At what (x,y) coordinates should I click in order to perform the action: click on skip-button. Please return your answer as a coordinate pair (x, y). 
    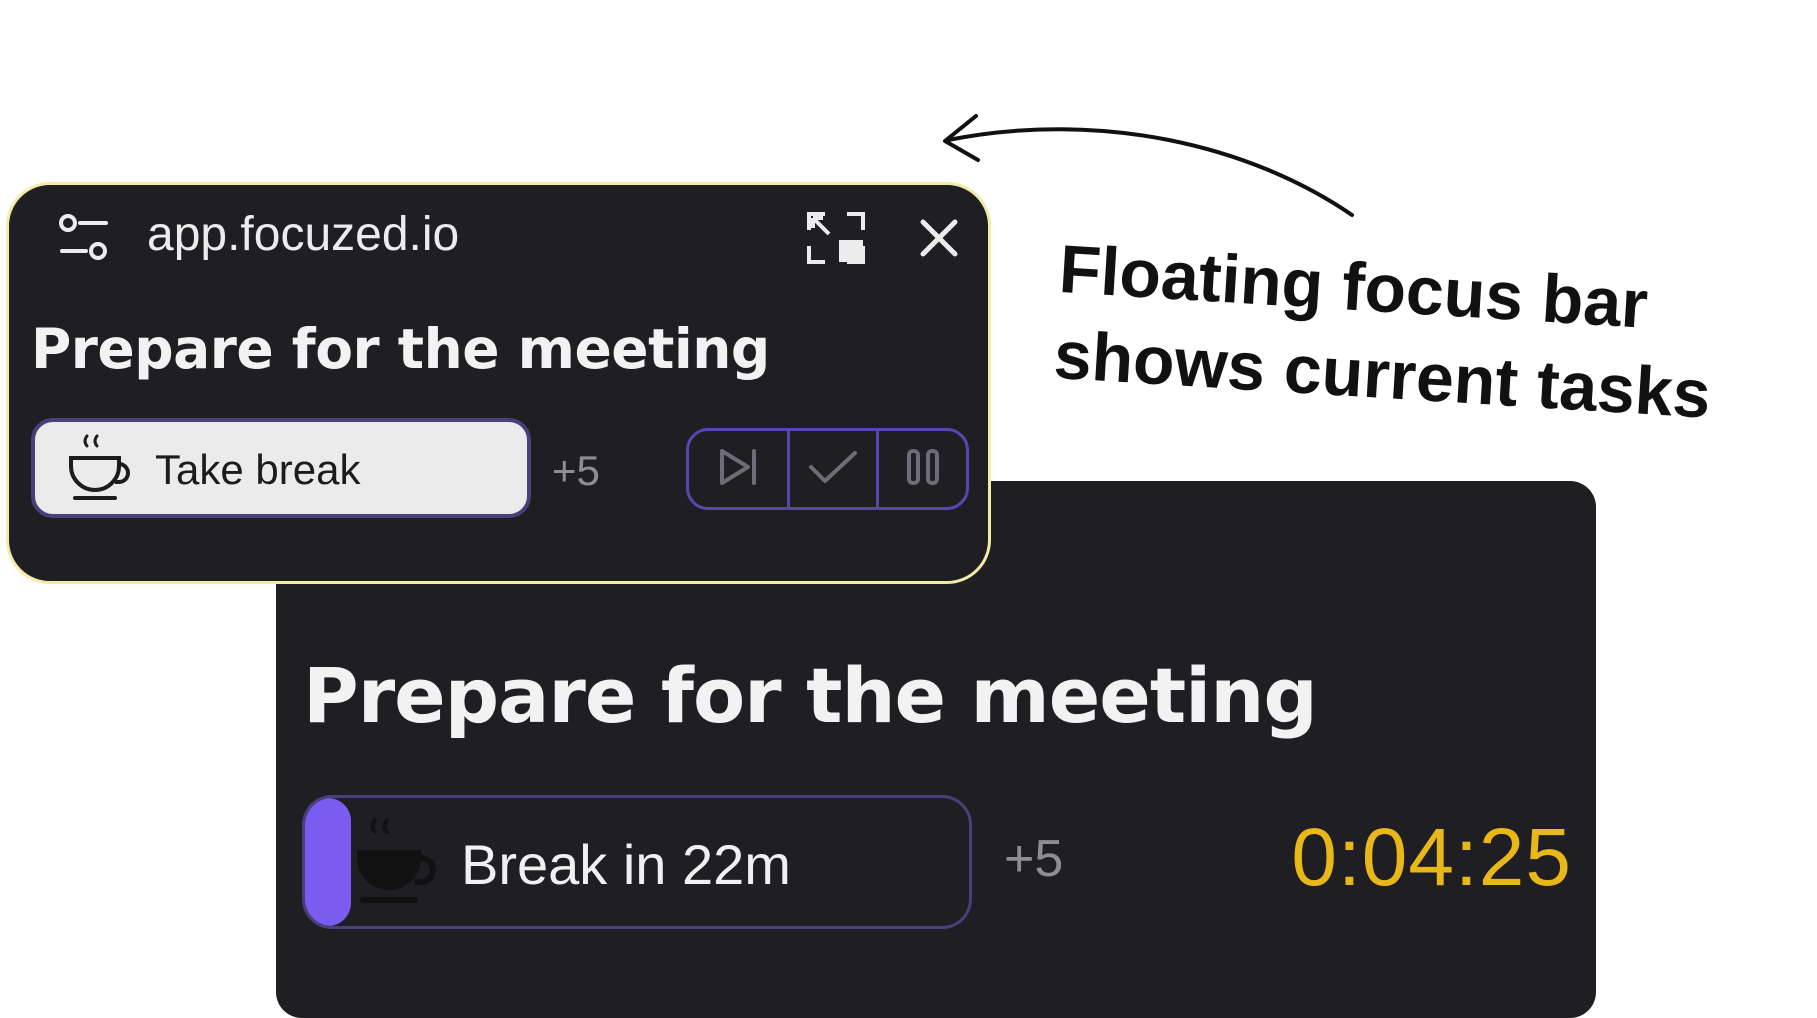
    Looking at the image, I should click on (739, 469).